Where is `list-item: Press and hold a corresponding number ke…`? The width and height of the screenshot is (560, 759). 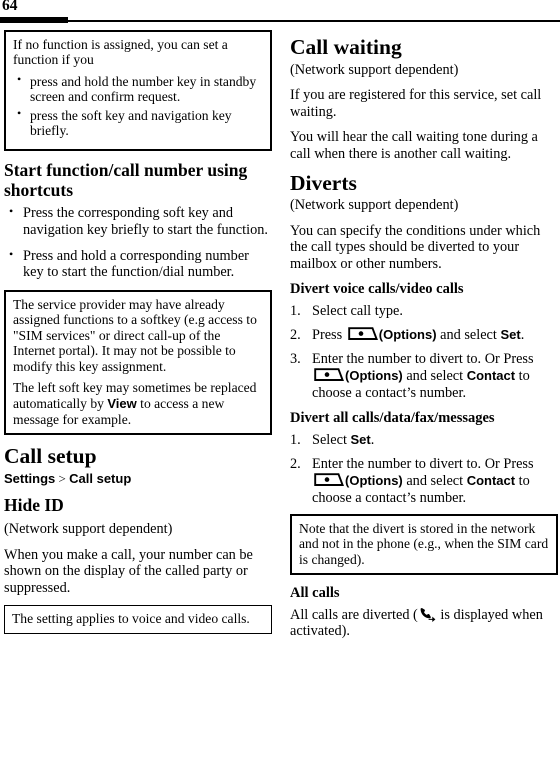
list-item: Press and hold a corresponding number ke… is located at coordinates (138, 264).